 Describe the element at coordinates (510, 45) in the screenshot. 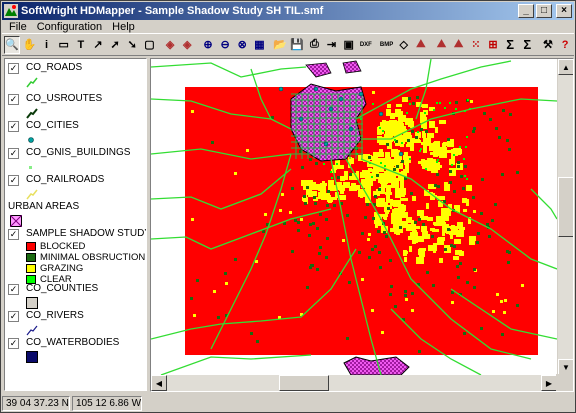

I see `sum-button: Σ` at that location.